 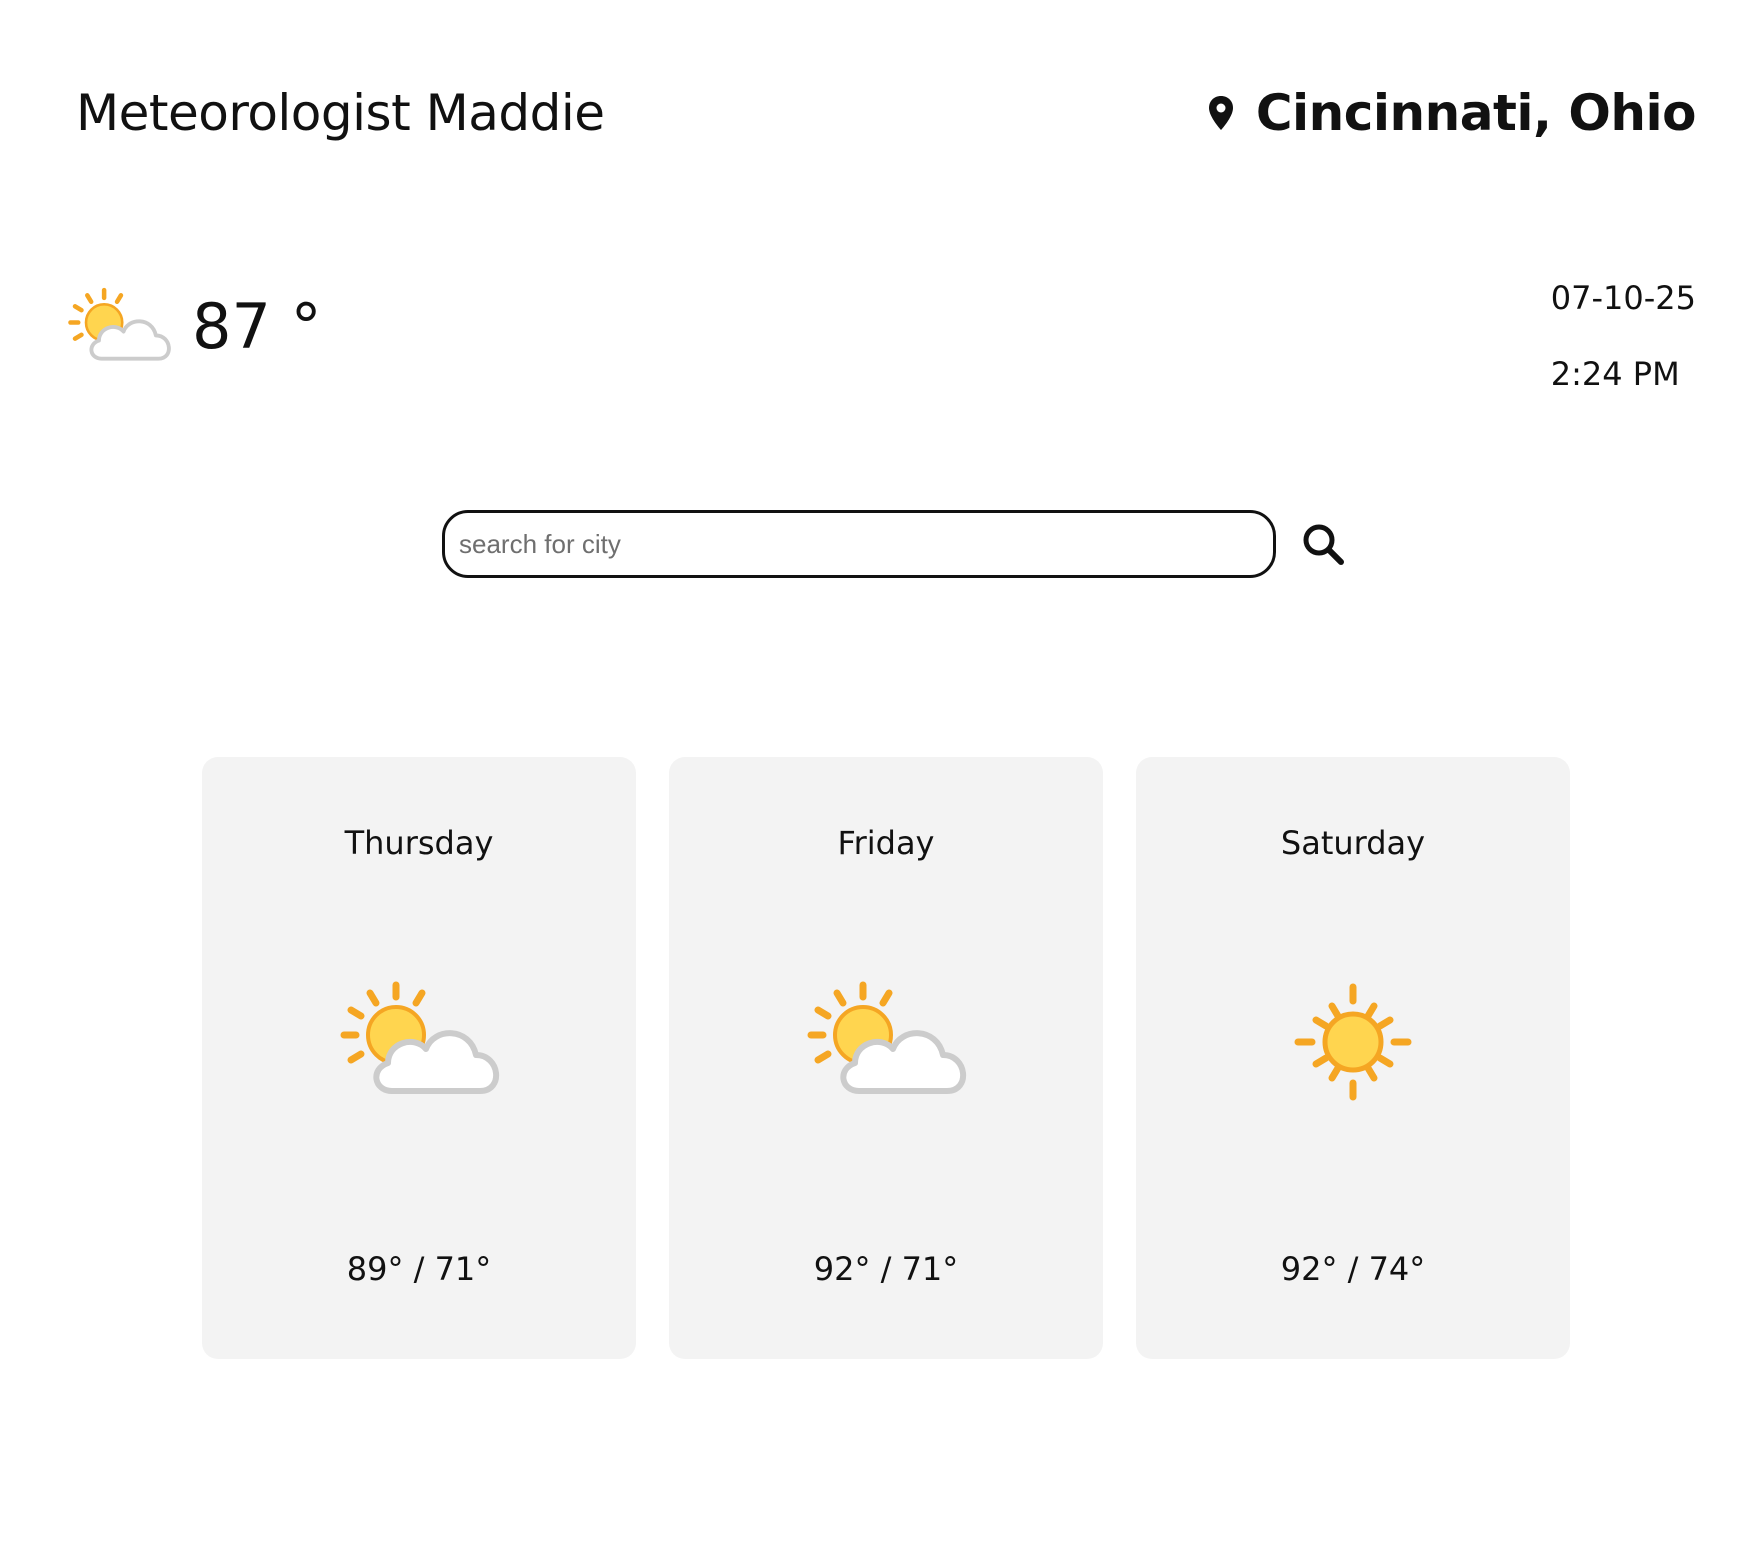 I want to click on search-bar, so click(x=895, y=544).